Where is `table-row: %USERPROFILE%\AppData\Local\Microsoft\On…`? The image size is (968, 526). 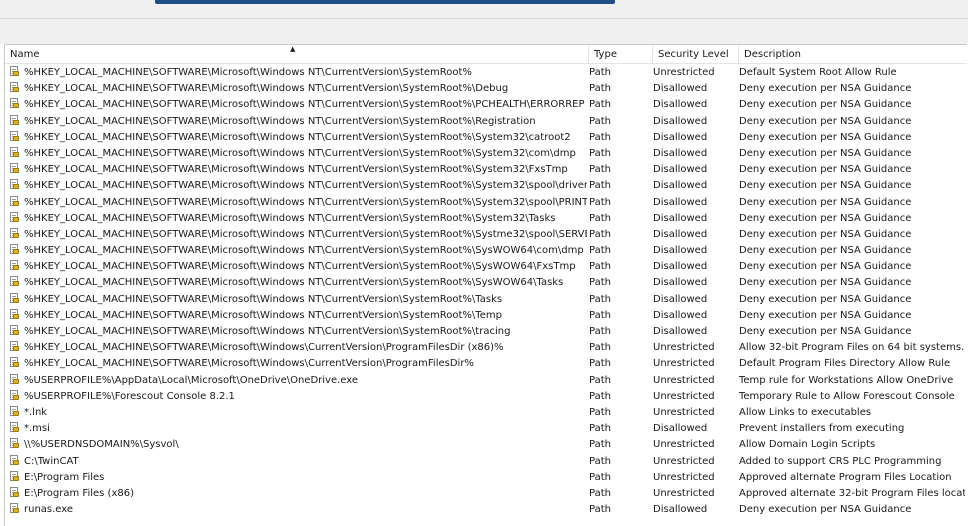
table-row: %USERPROFILE%\AppData\Local\Microsoft\On… is located at coordinates (486, 381).